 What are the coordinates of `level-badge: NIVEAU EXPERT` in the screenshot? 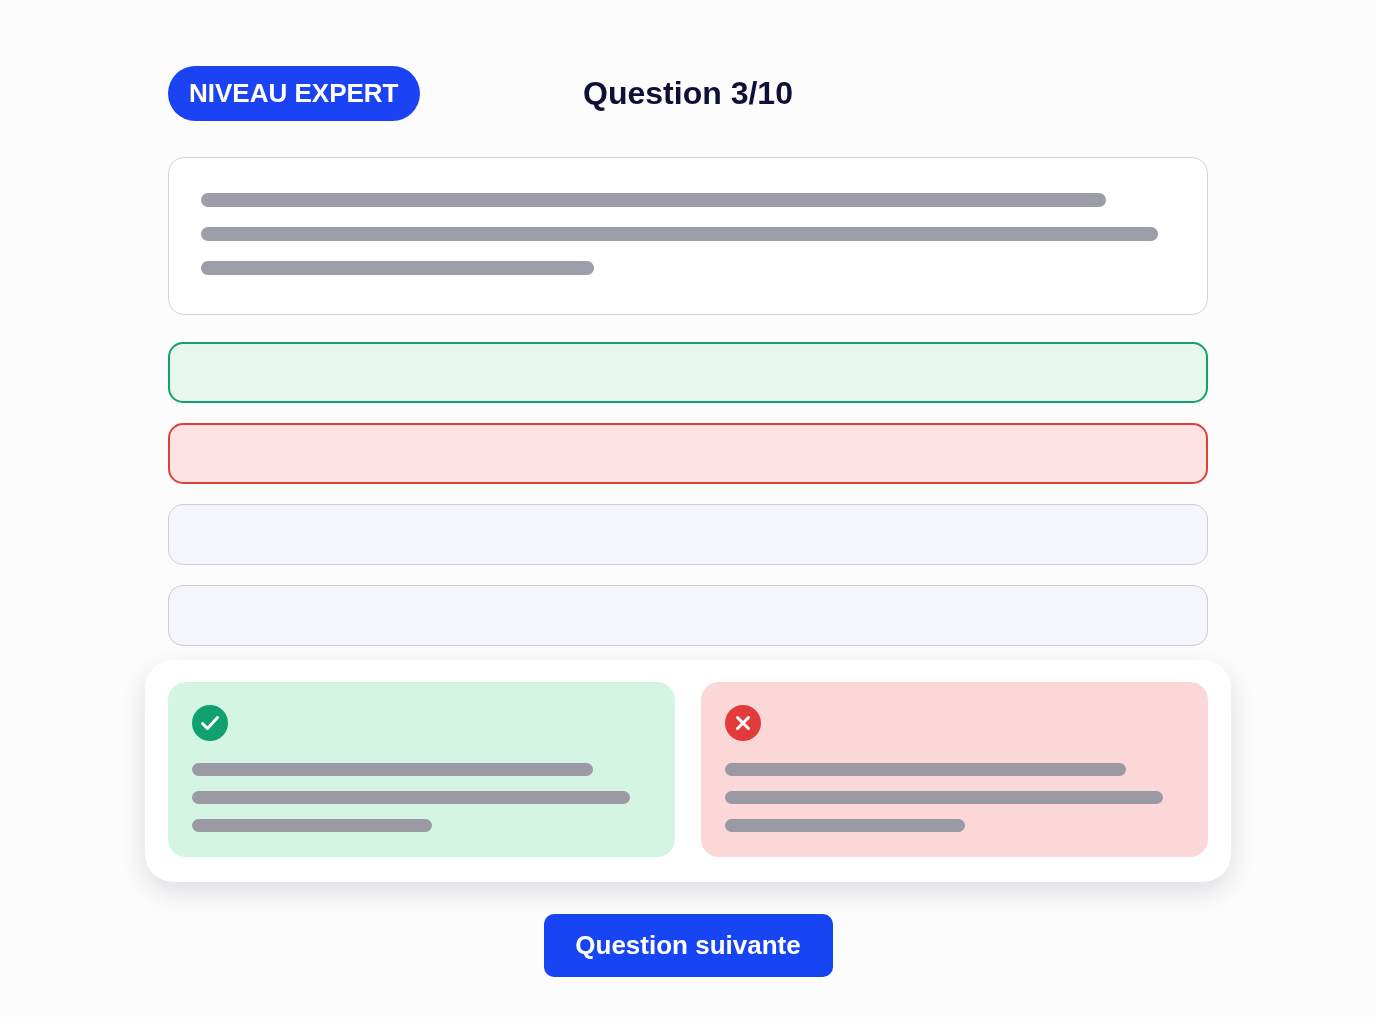 It's located at (294, 93).